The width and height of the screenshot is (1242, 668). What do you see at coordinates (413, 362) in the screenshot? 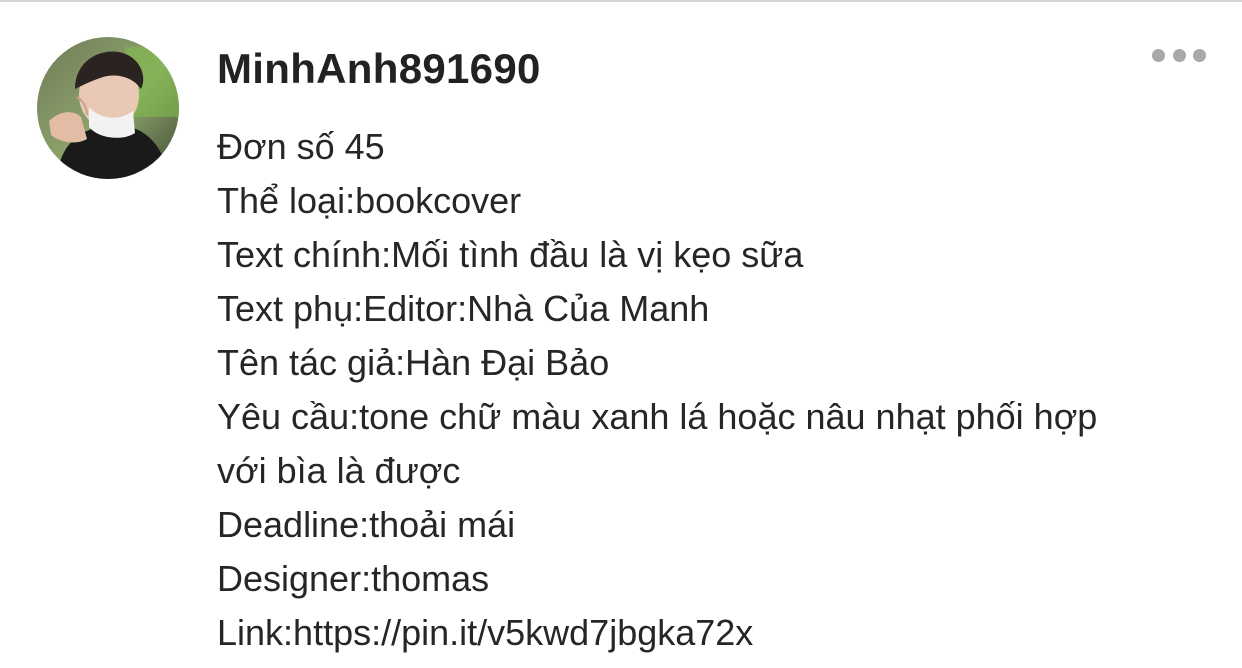
I see `content-line-author-name: Tên tác giả:Hàn Đại Bảo` at bounding box center [413, 362].